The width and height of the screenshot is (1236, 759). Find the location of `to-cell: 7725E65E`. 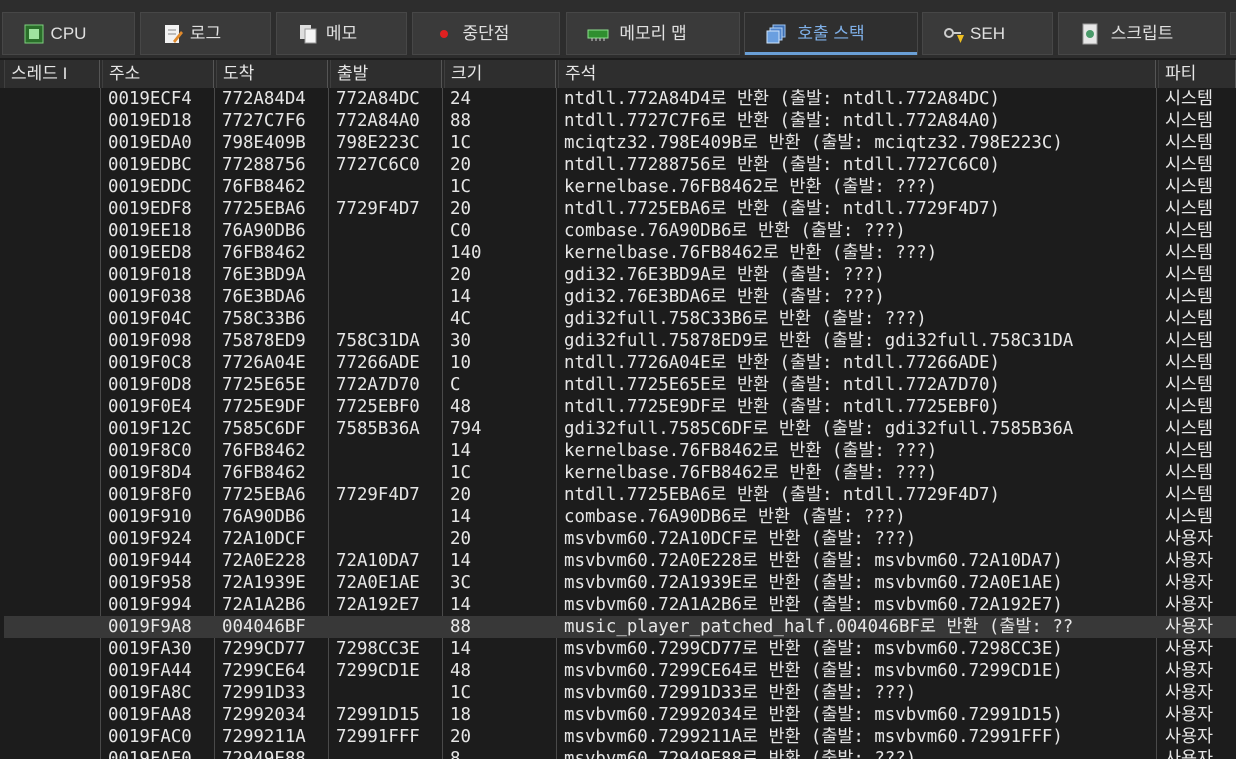

to-cell: 7725E65E is located at coordinates (264, 385).